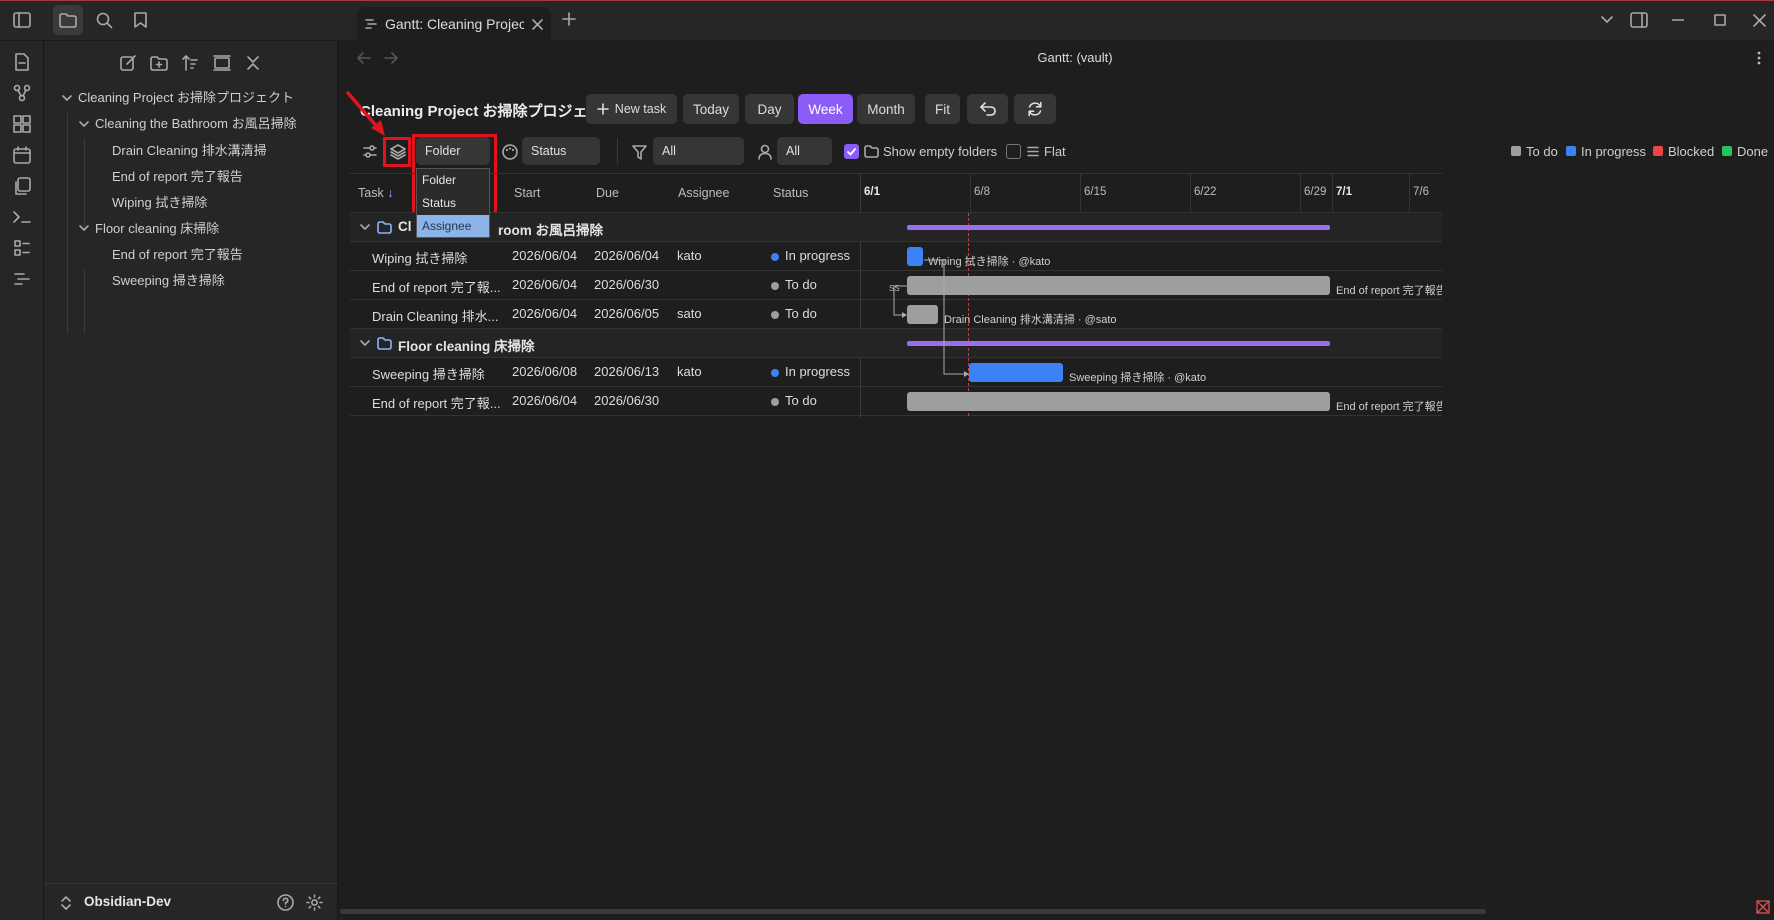 The width and height of the screenshot is (1774, 920). Describe the element at coordinates (537, 24) in the screenshot. I see `close-tab-icon` at that location.